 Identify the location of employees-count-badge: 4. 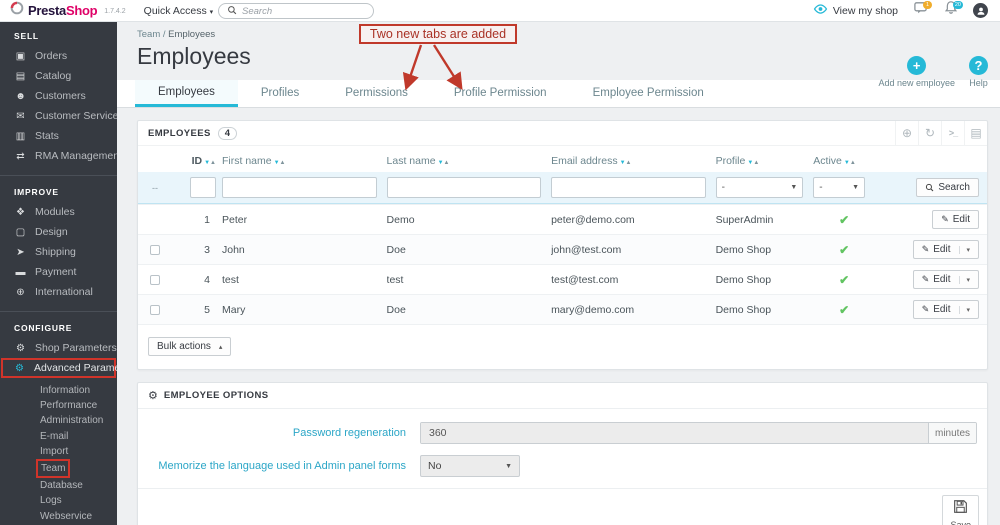
(227, 133).